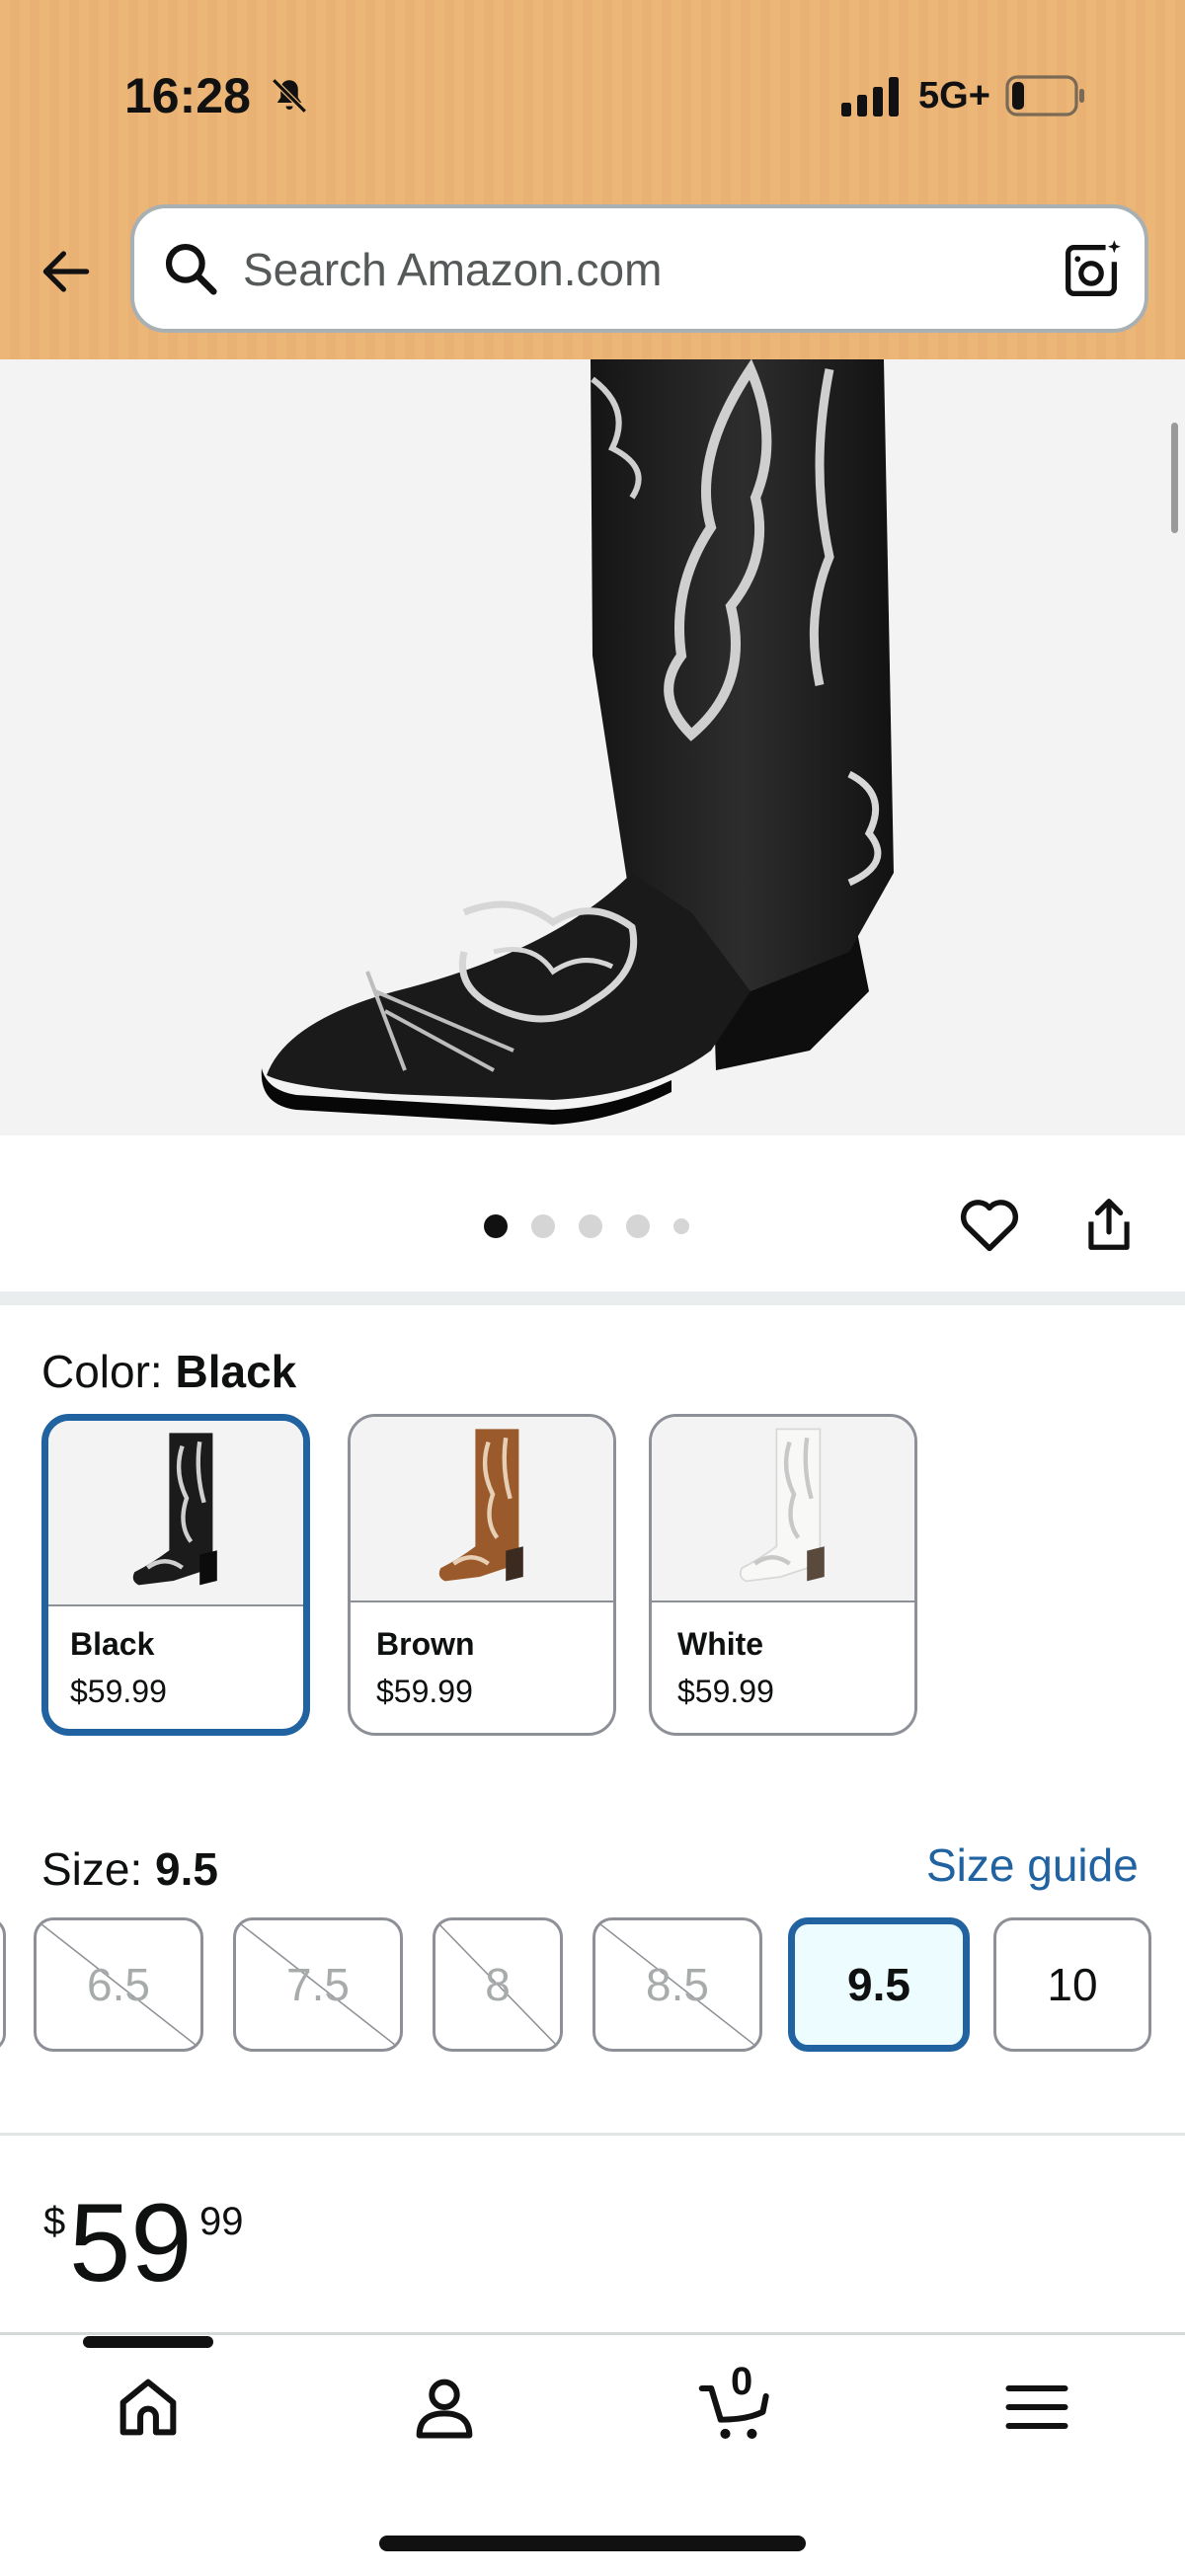 This screenshot has height=2576, width=1185. What do you see at coordinates (129, 1869) in the screenshot?
I see `size-label: Size: 9.5` at bounding box center [129, 1869].